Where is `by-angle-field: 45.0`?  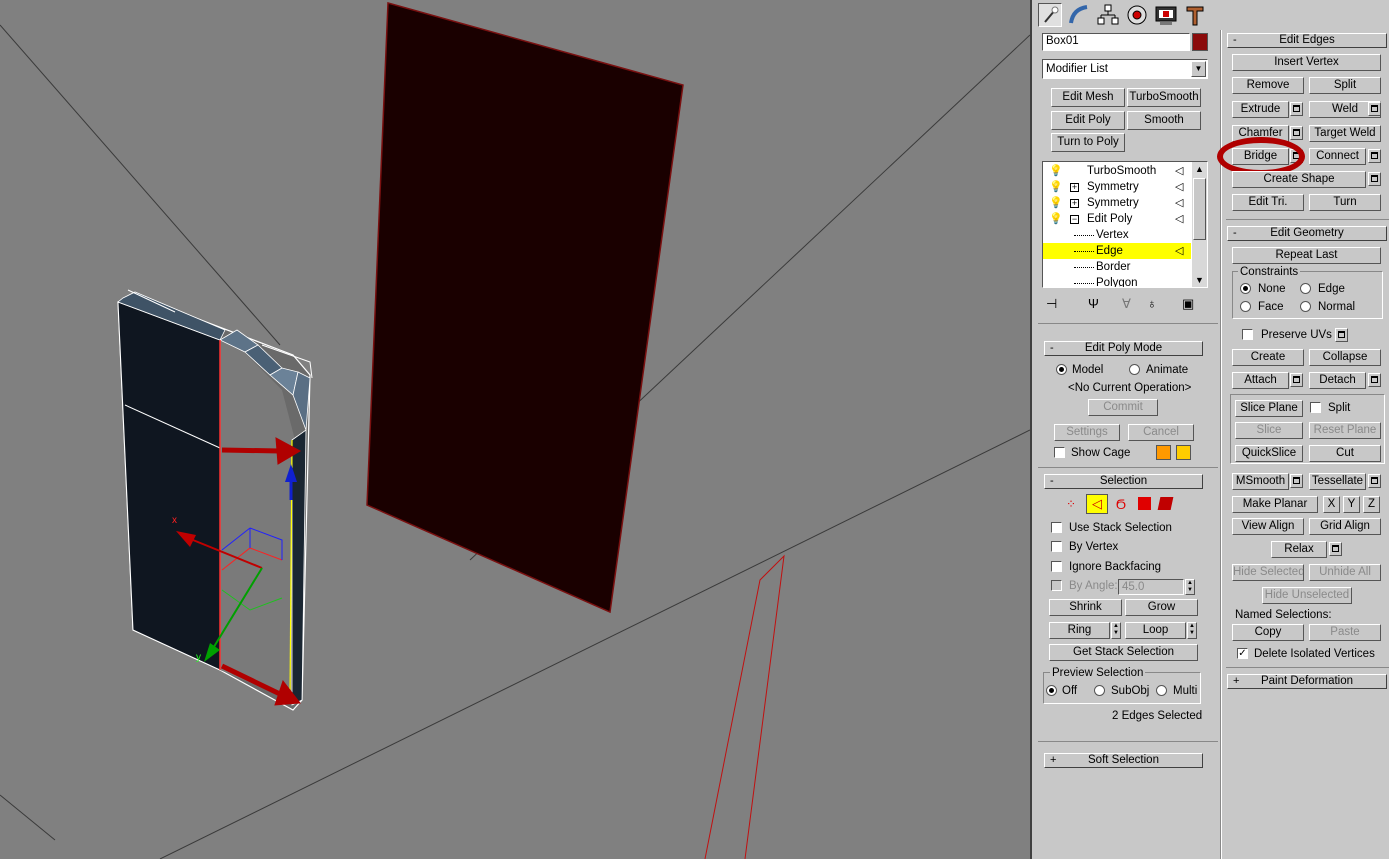
by-angle-field: 45.0 is located at coordinates (1151, 587).